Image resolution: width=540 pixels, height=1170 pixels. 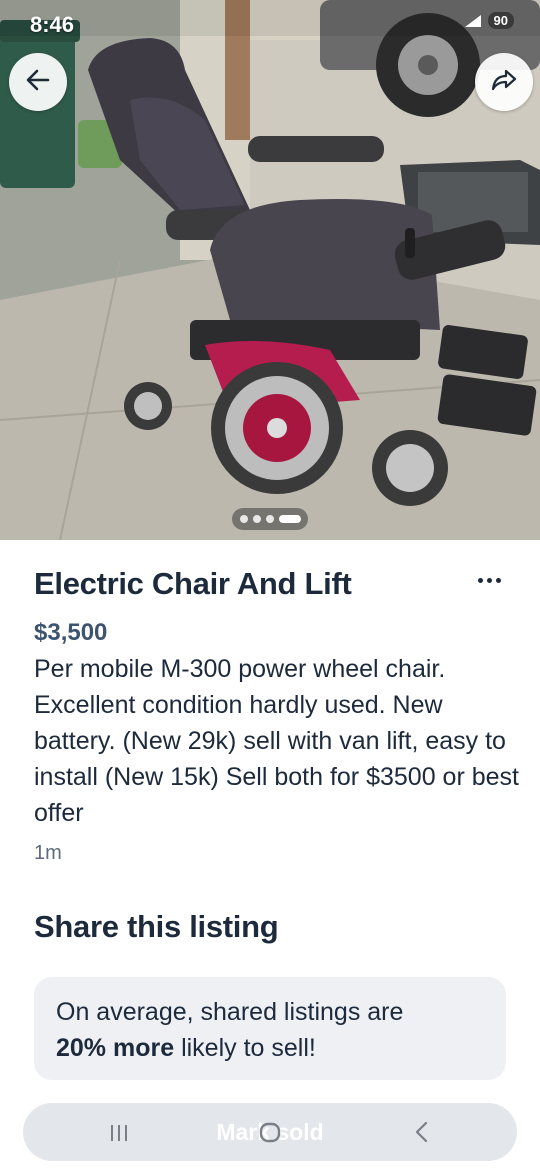 I want to click on mark-sold-button: Mark sold, so click(x=270, y=1132).